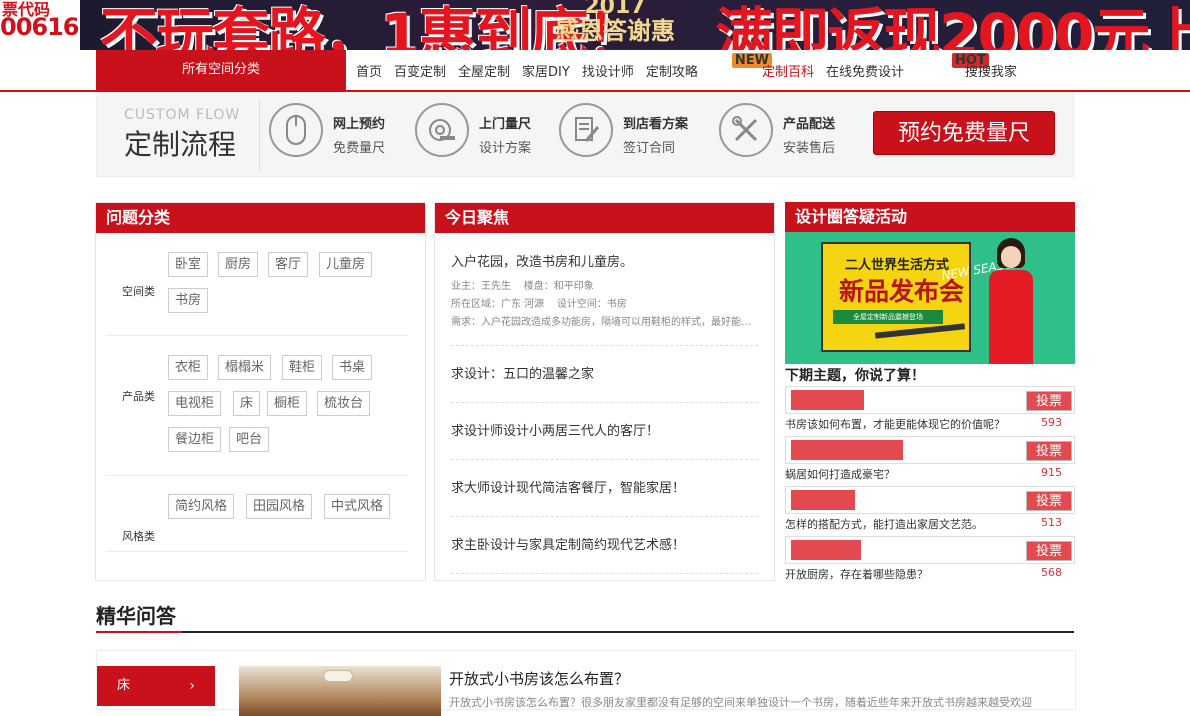 The height and width of the screenshot is (716, 1190). What do you see at coordinates (188, 300) in the screenshot?
I see `category-tag: 书房` at bounding box center [188, 300].